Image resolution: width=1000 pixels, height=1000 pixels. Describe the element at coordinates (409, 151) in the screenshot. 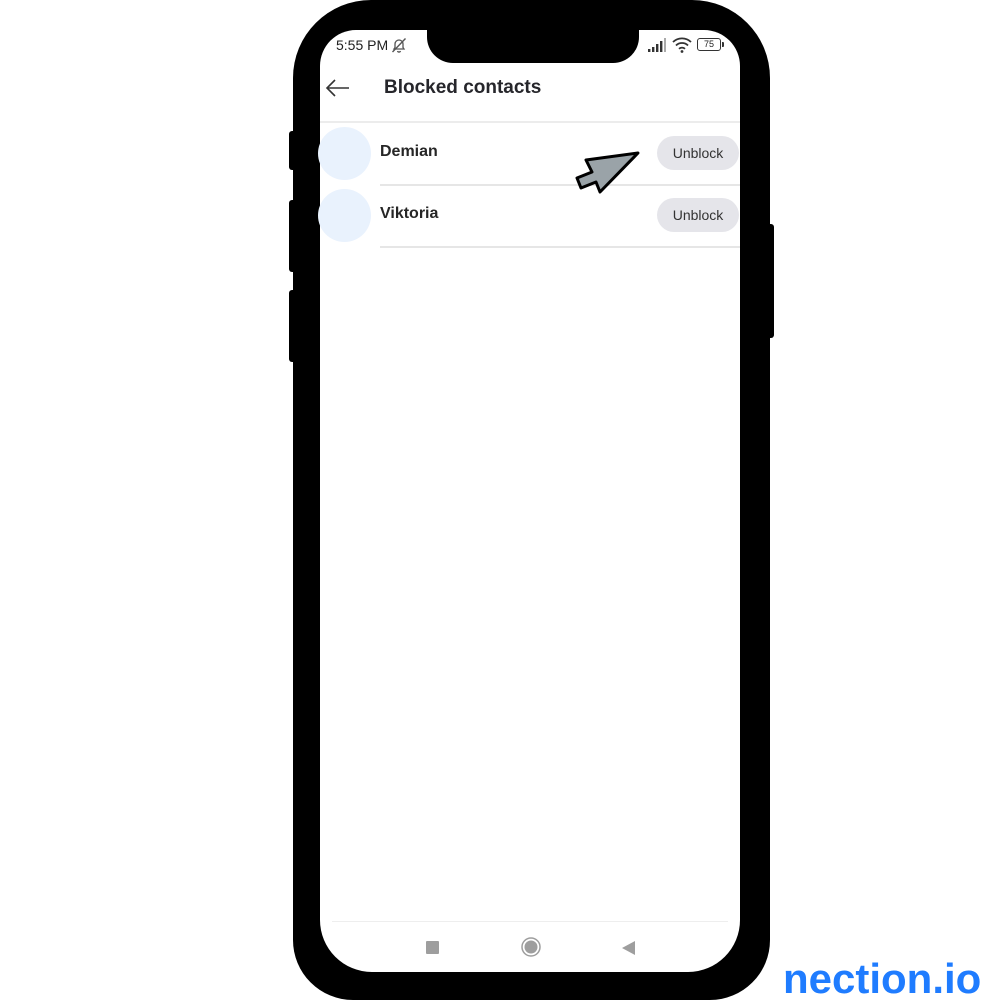

I see `contact-name: Demian` at that location.